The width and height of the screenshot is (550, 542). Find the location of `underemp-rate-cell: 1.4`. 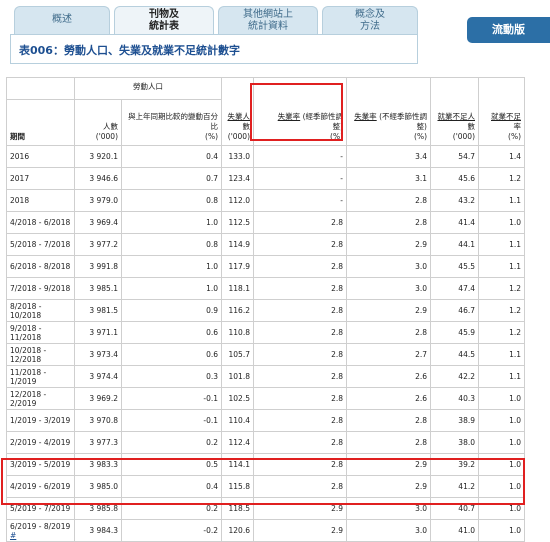

underemp-rate-cell: 1.4 is located at coordinates (501, 156).